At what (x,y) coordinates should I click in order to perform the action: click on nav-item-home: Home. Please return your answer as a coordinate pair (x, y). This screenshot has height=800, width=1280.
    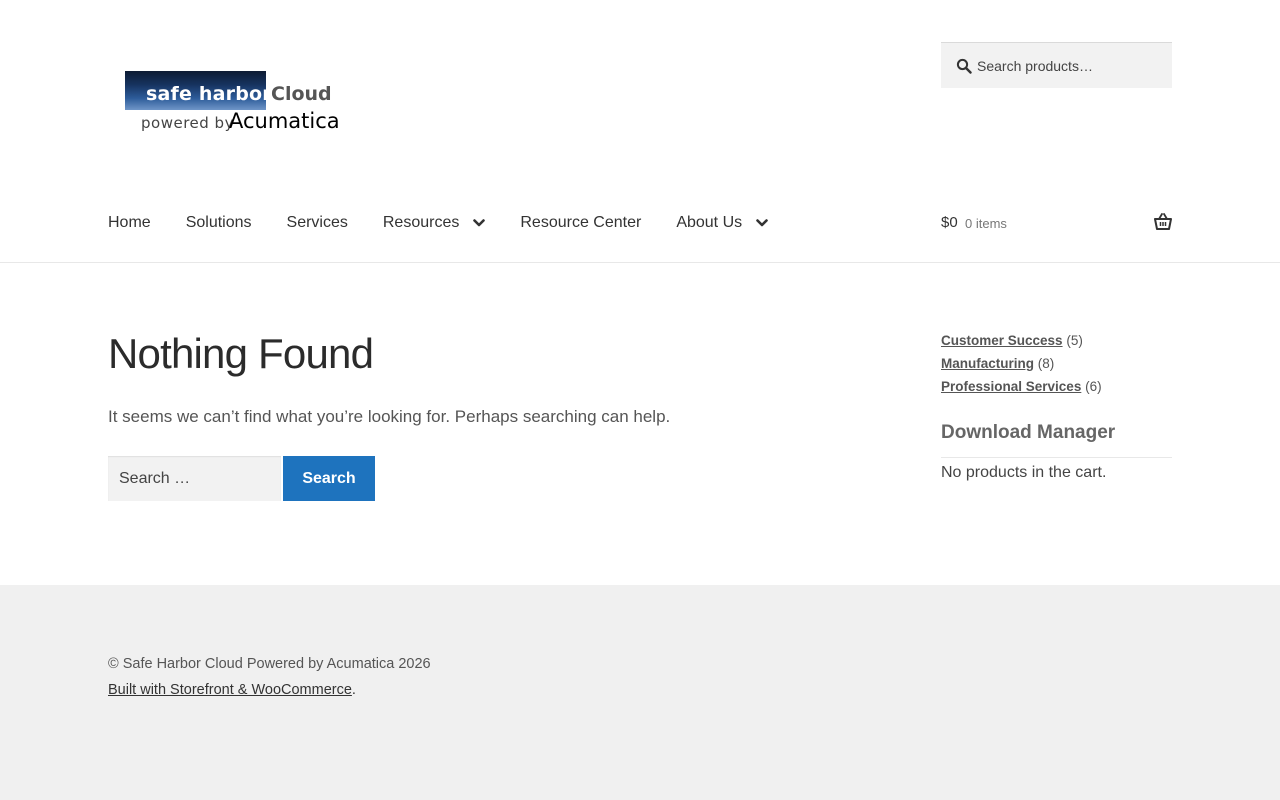
    Looking at the image, I should click on (129, 223).